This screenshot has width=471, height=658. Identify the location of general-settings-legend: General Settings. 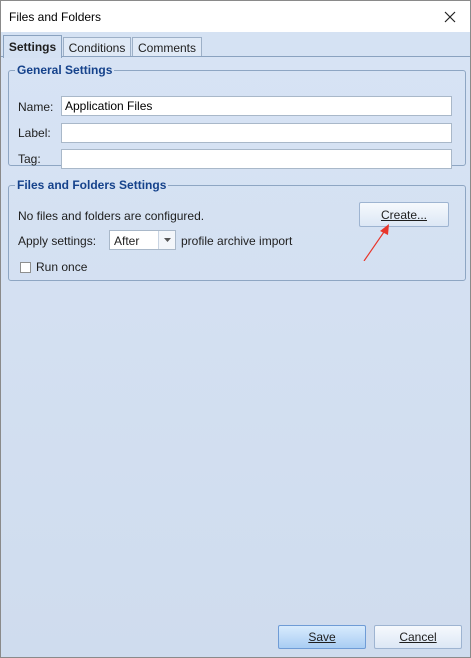
(65, 70).